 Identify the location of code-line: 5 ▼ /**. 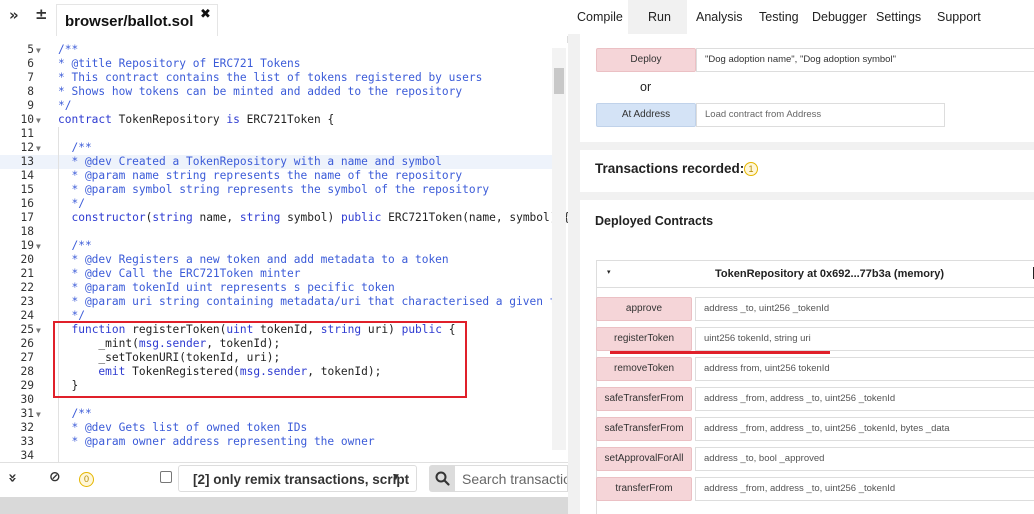
(276, 50).